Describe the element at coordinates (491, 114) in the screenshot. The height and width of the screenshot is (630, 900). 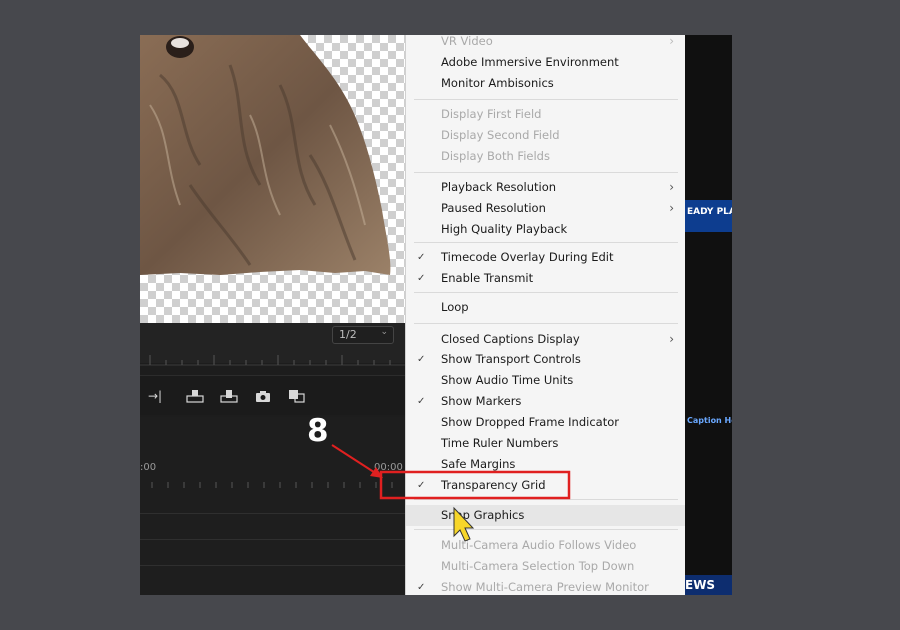
I see `menu-item-label: Display First Field` at that location.